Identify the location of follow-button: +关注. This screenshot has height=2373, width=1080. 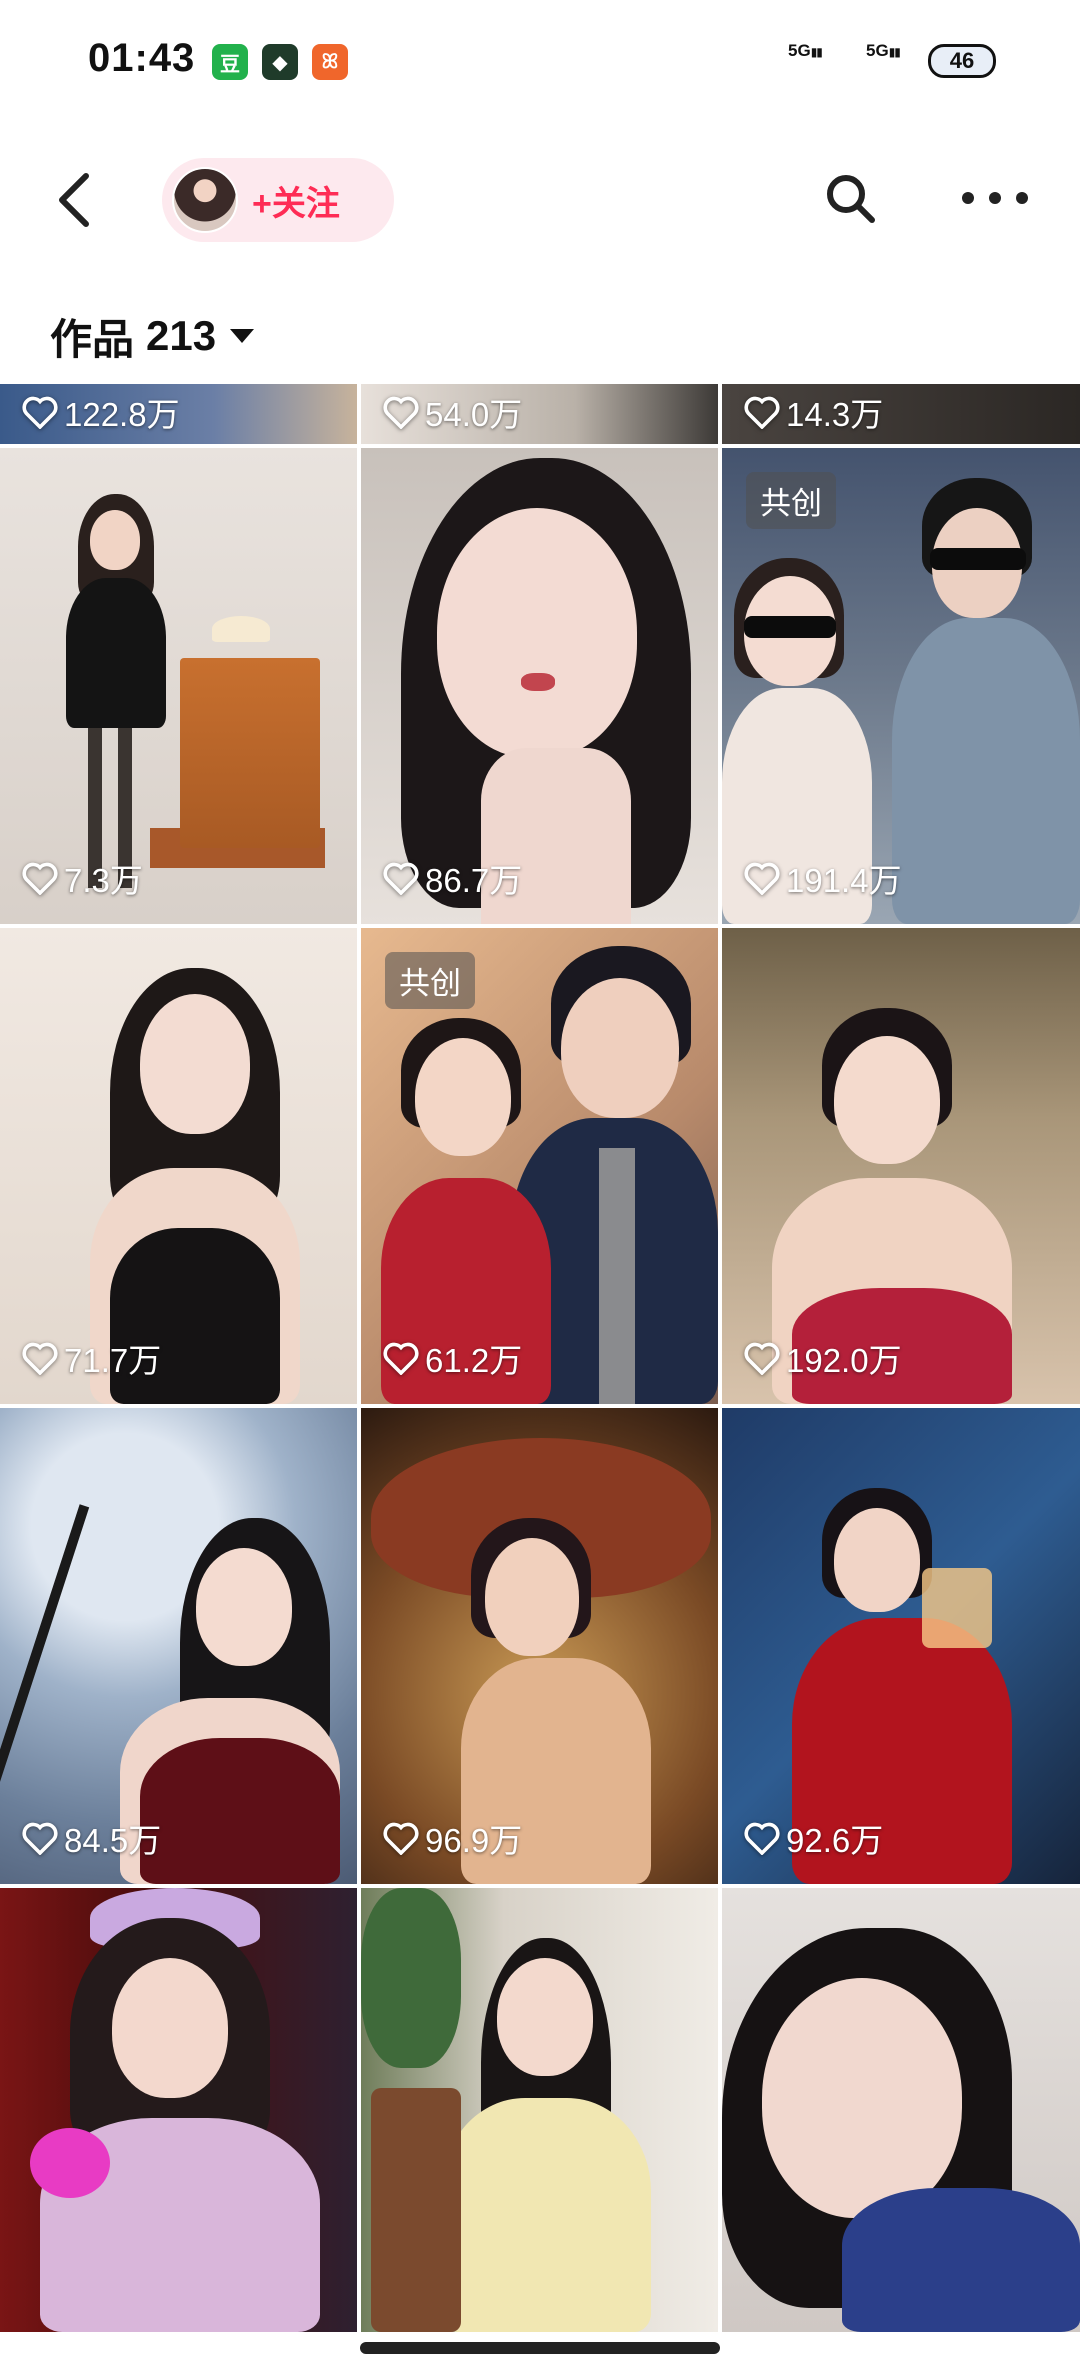
(278, 200).